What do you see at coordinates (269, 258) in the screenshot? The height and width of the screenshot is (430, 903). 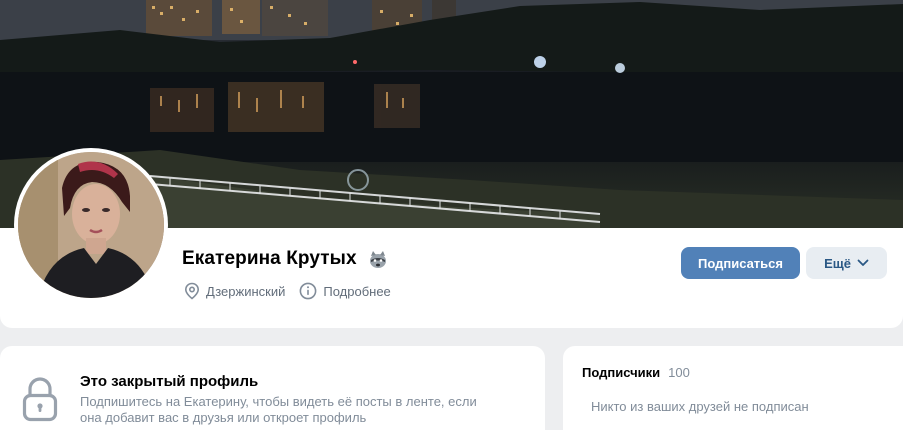 I see `profile-name: Екатерина Крутых` at bounding box center [269, 258].